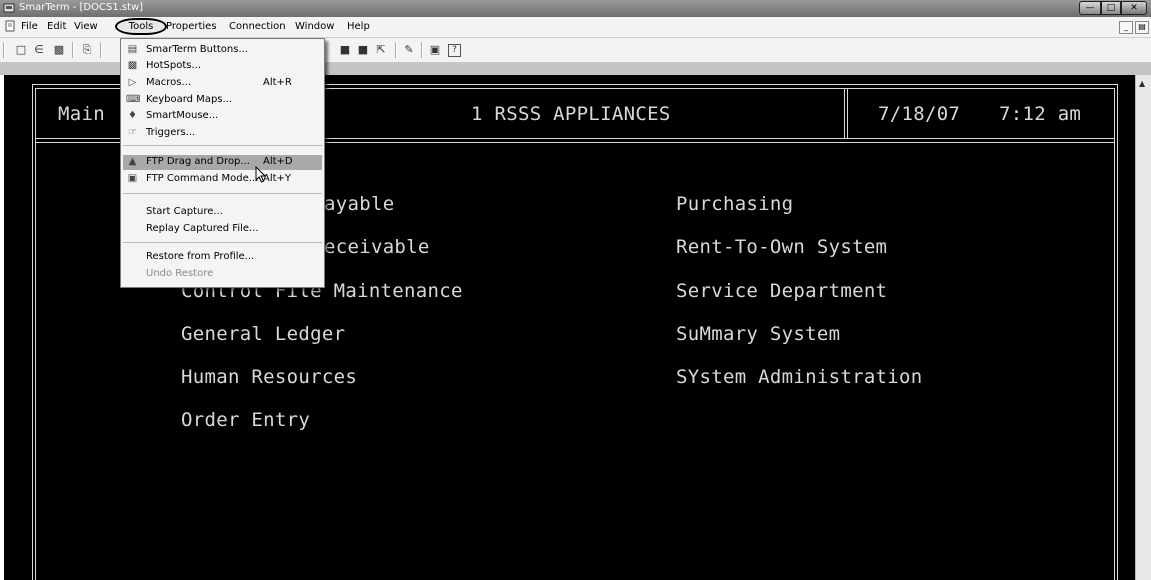 This screenshot has width=1151, height=580. I want to click on help-icon: ?, so click(454, 50).